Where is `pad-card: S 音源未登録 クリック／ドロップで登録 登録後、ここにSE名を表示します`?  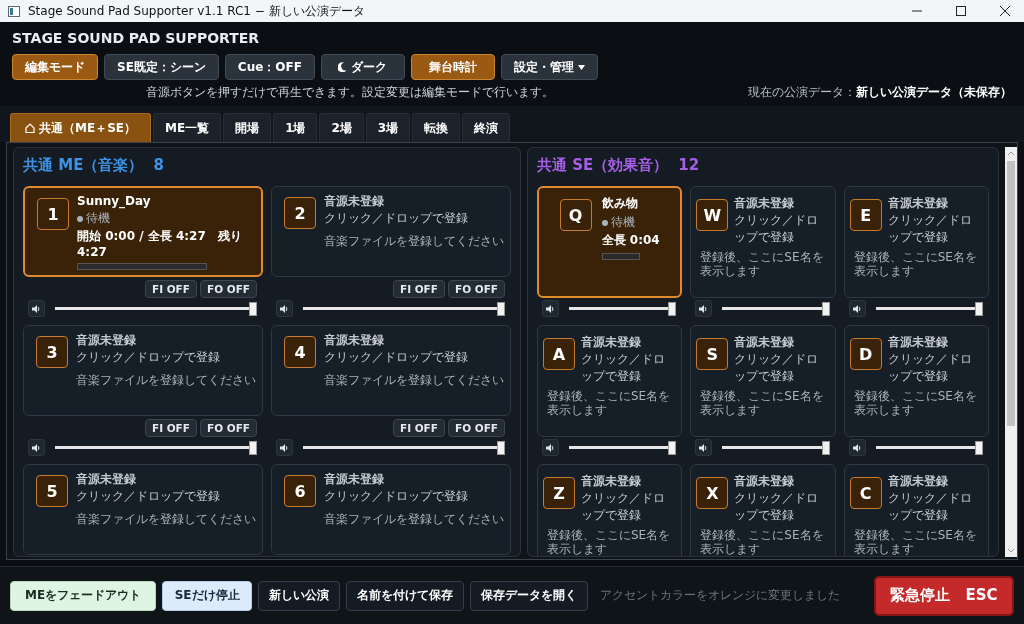 pad-card: S 音源未登録 クリック／ドロップで登録 登録後、ここにSE名を表示します is located at coordinates (763, 381).